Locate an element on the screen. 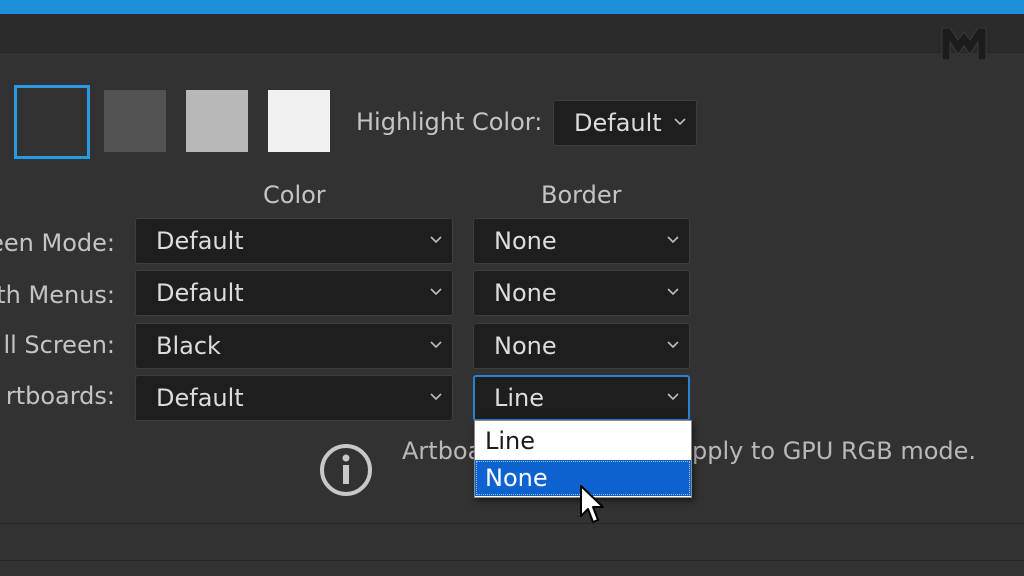 The width and height of the screenshot is (1024, 576). with-menus-border-value: None is located at coordinates (525, 293).